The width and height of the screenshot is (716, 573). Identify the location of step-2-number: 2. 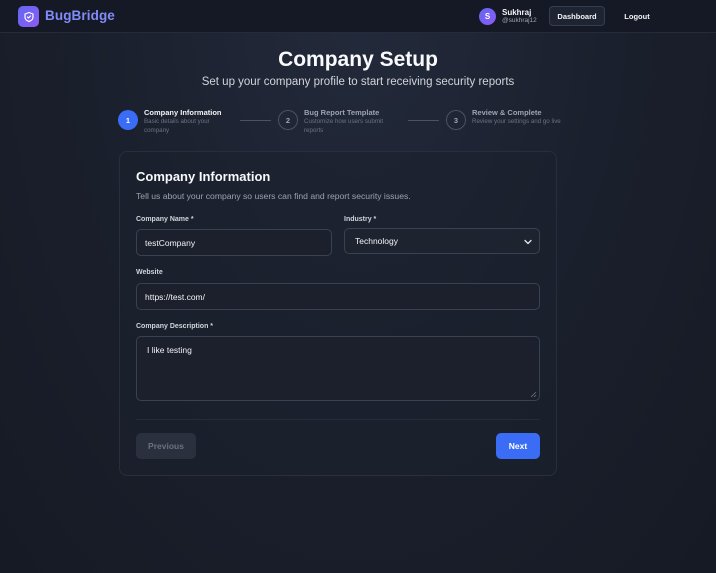
(288, 120).